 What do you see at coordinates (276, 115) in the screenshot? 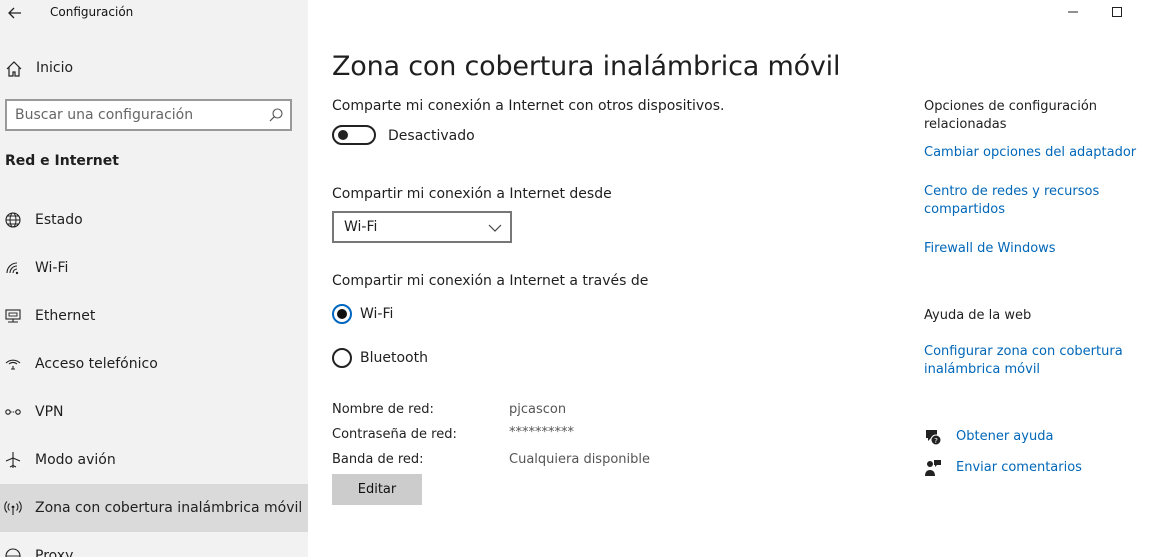
I see `search-icon` at bounding box center [276, 115].